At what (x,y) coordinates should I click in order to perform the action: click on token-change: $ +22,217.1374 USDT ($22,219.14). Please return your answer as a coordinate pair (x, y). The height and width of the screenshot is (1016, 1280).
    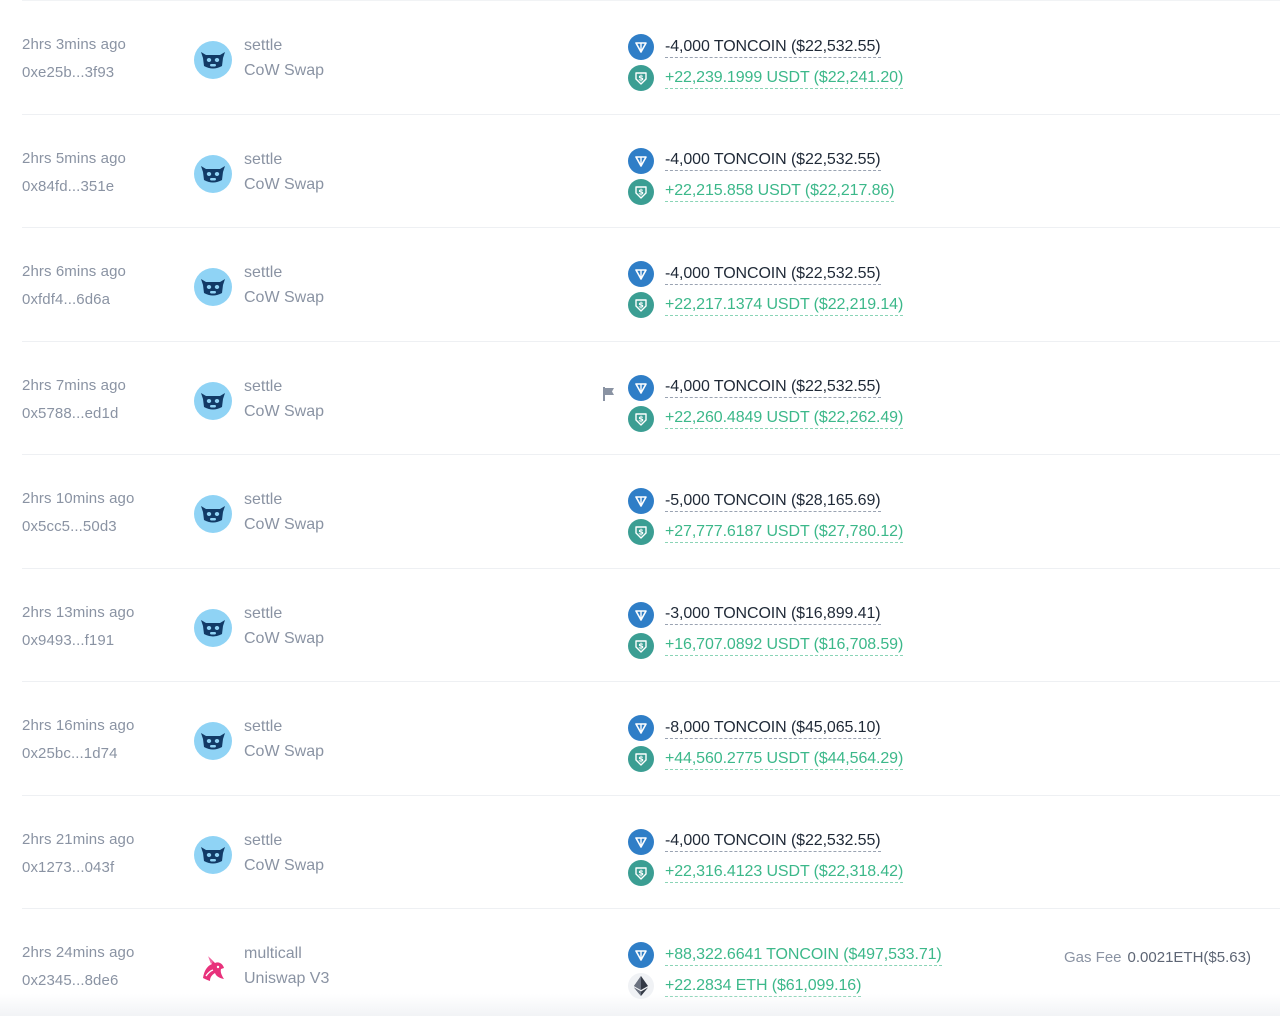
    Looking at the image, I should click on (838, 305).